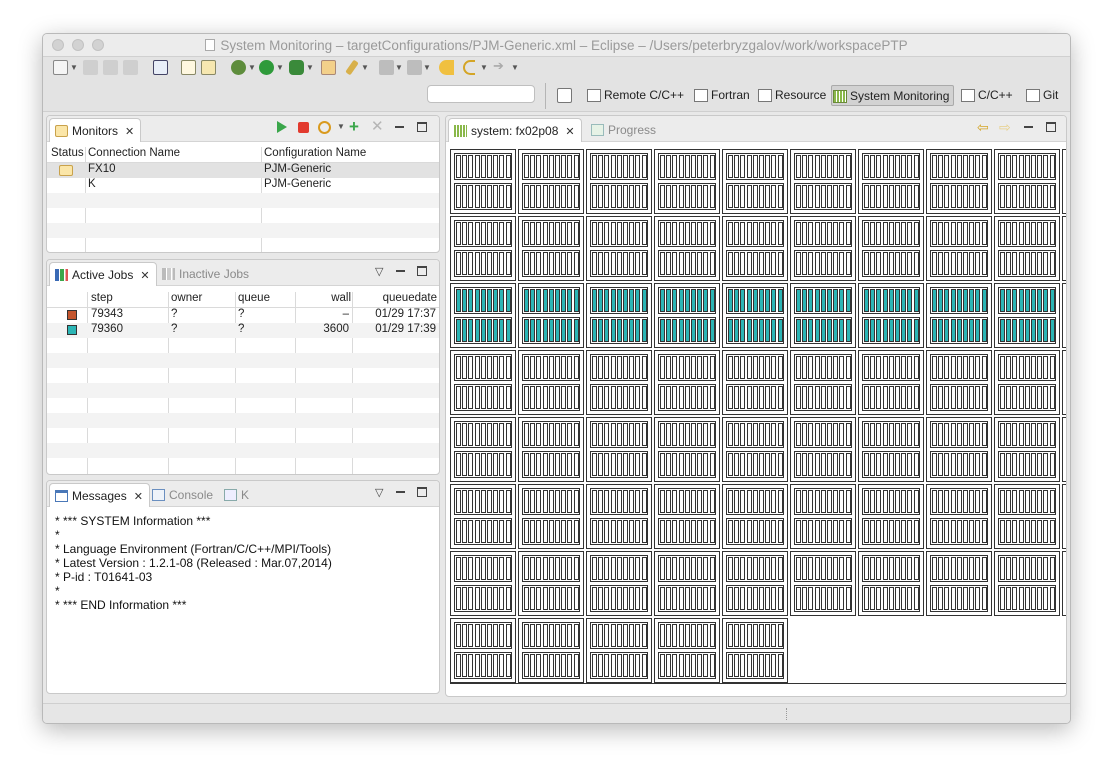 This screenshot has width=1113, height=774. What do you see at coordinates (414, 67) in the screenshot?
I see `previous-annotation-icon` at bounding box center [414, 67].